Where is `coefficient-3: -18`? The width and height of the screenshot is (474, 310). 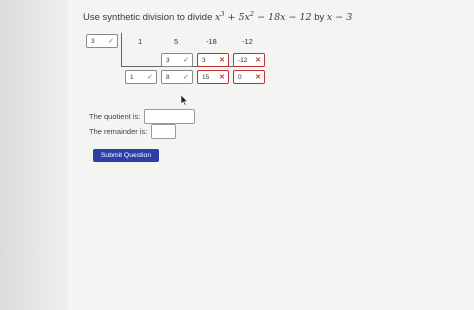 coefficient-3: -18 is located at coordinates (211, 41).